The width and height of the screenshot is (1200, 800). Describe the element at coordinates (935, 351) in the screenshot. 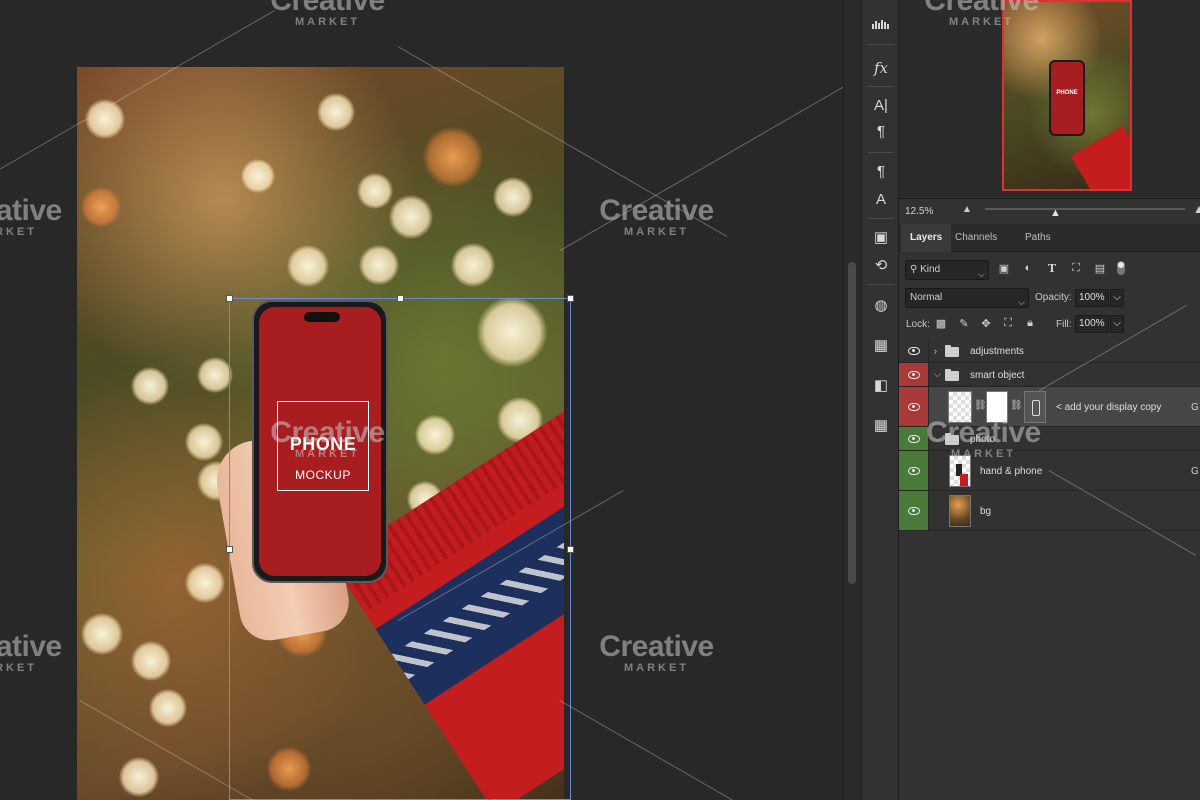

I see `chevron-right-icon: ›` at that location.